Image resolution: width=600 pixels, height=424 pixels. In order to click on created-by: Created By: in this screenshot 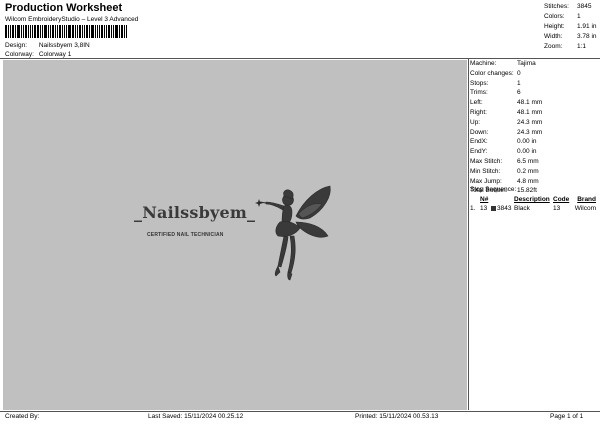, I will do `click(22, 416)`.